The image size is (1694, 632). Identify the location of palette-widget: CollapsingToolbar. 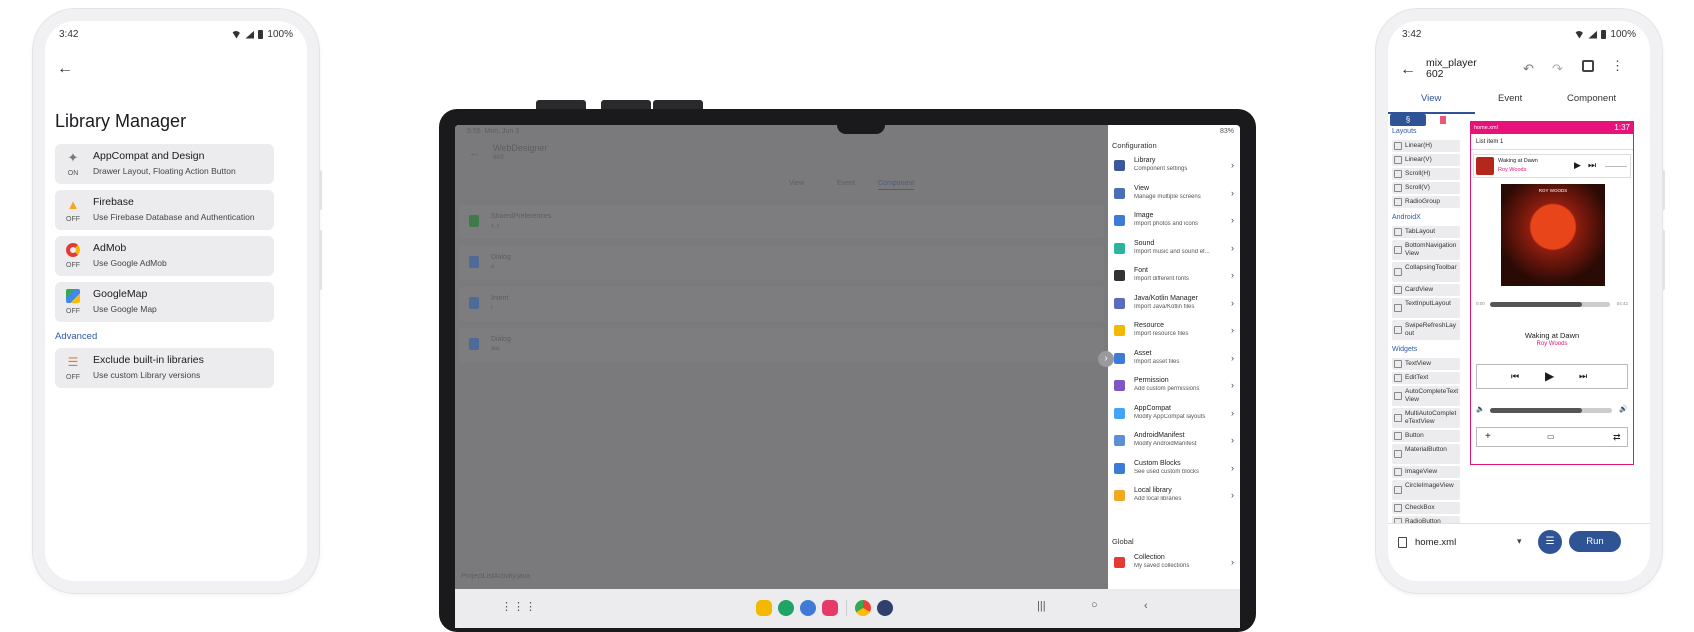
(1426, 272).